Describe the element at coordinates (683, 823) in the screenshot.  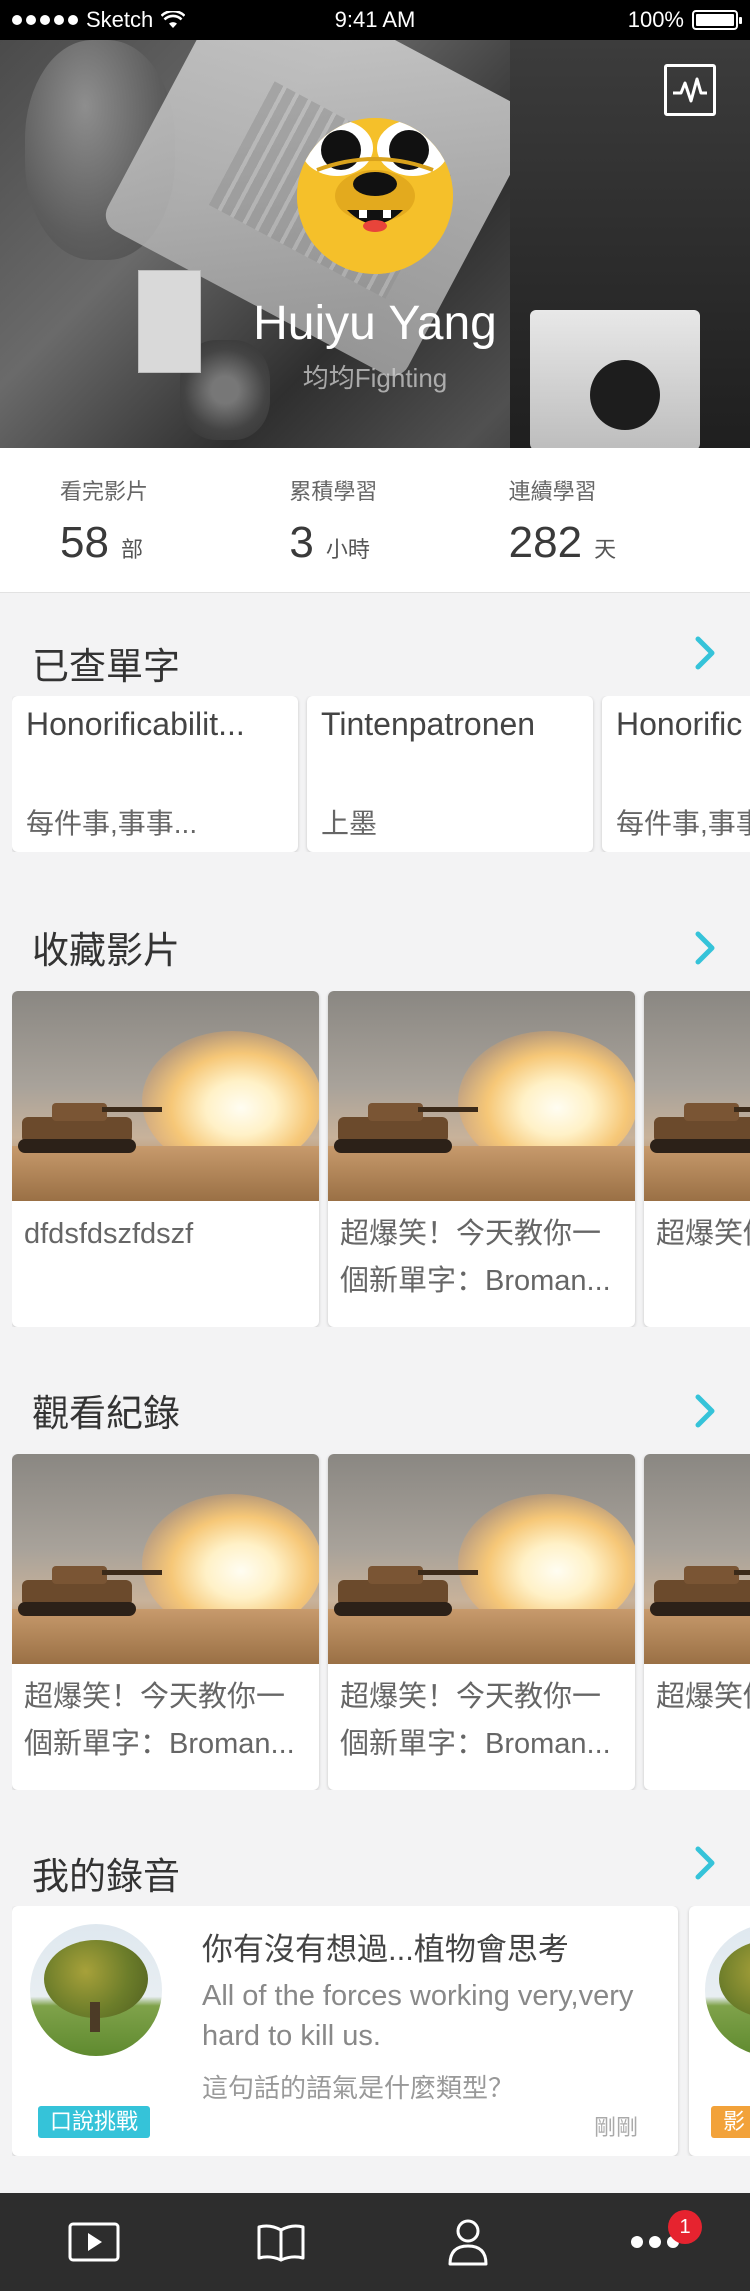
I see `word-meaning: 每件事,事事` at that location.